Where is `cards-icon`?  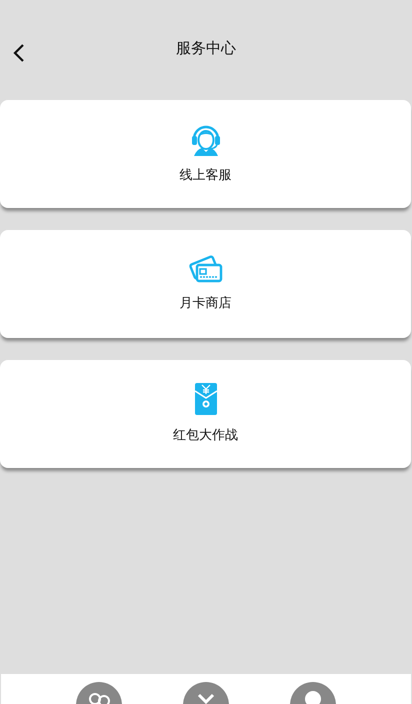
cards-icon is located at coordinates (205, 269).